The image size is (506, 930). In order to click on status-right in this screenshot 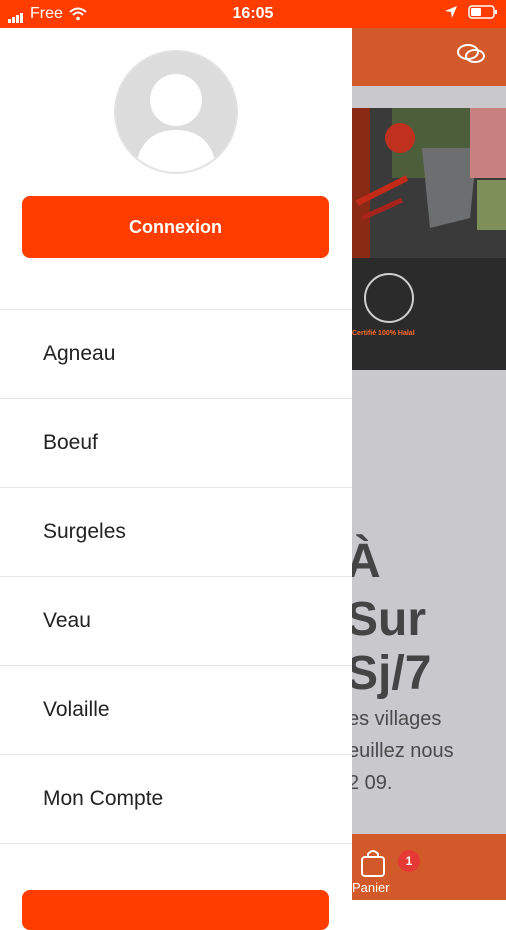, I will do `click(471, 12)`.